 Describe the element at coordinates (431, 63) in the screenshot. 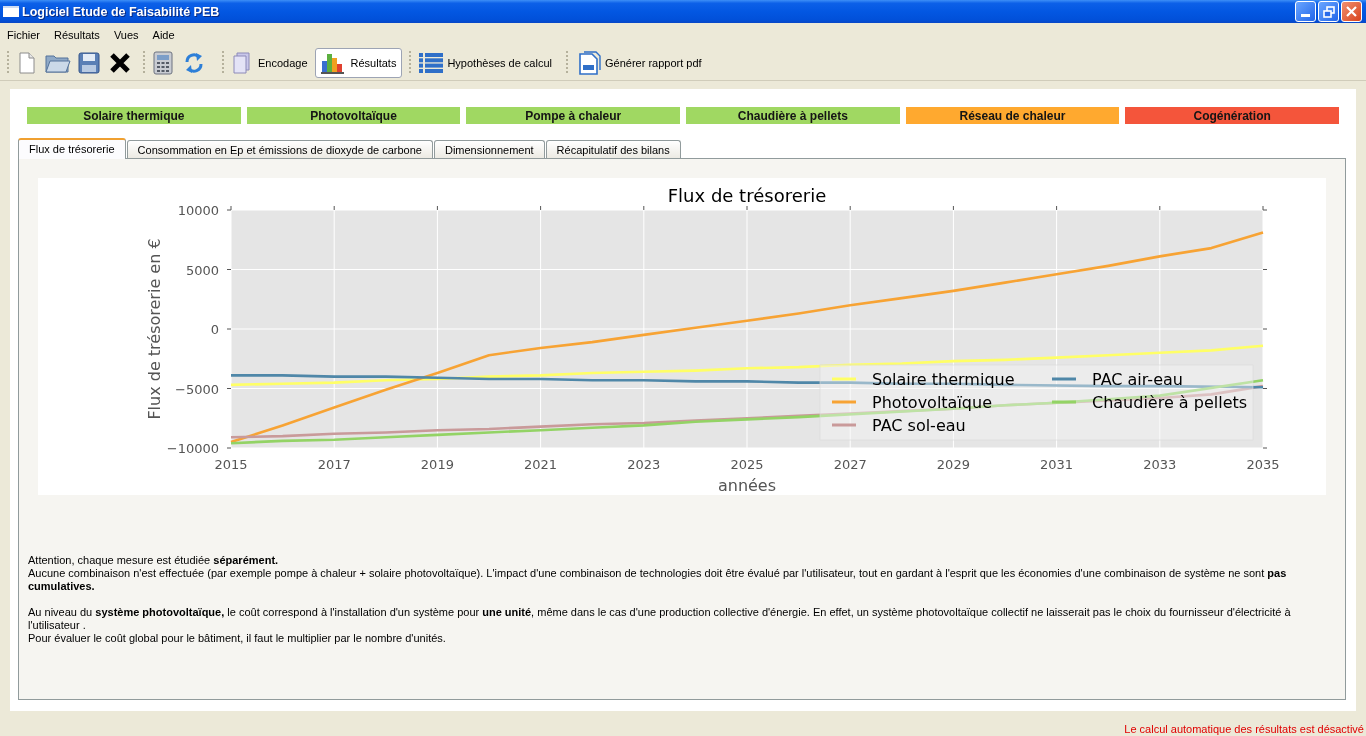

I see `list-icon` at that location.